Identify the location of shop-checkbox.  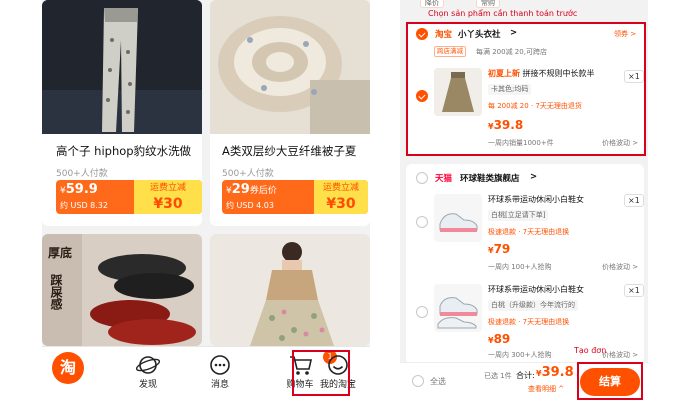
(422, 178).